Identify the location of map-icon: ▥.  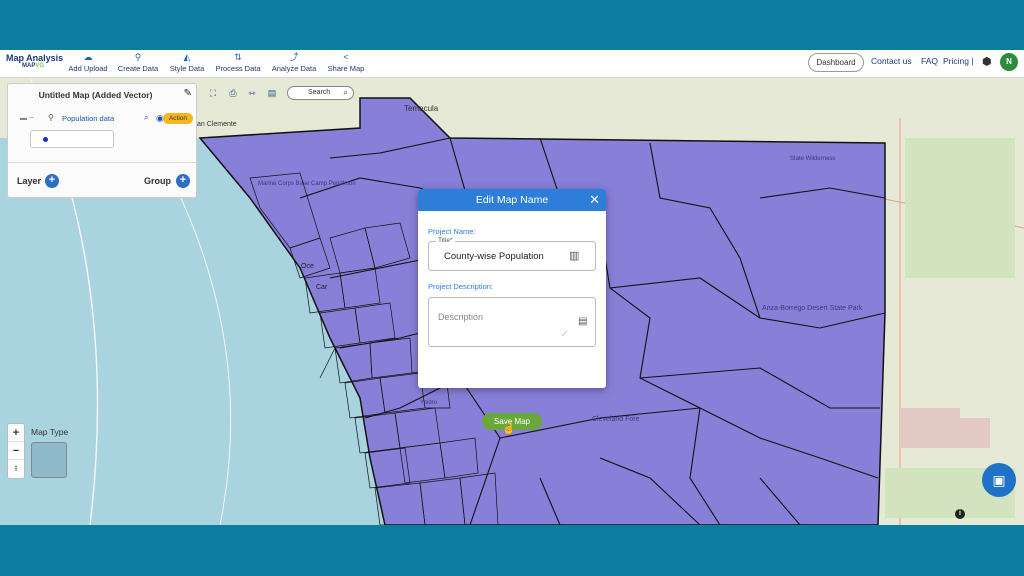
(574, 256).